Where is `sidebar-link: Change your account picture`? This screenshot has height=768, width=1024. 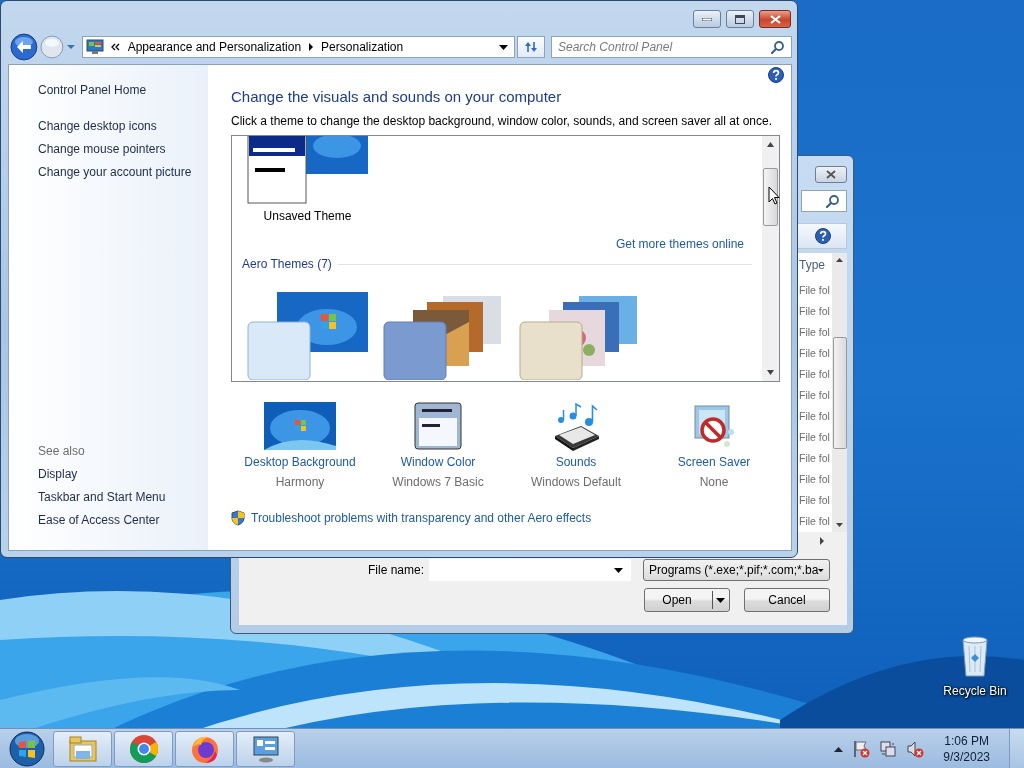
sidebar-link: Change your account picture is located at coordinates (115, 172).